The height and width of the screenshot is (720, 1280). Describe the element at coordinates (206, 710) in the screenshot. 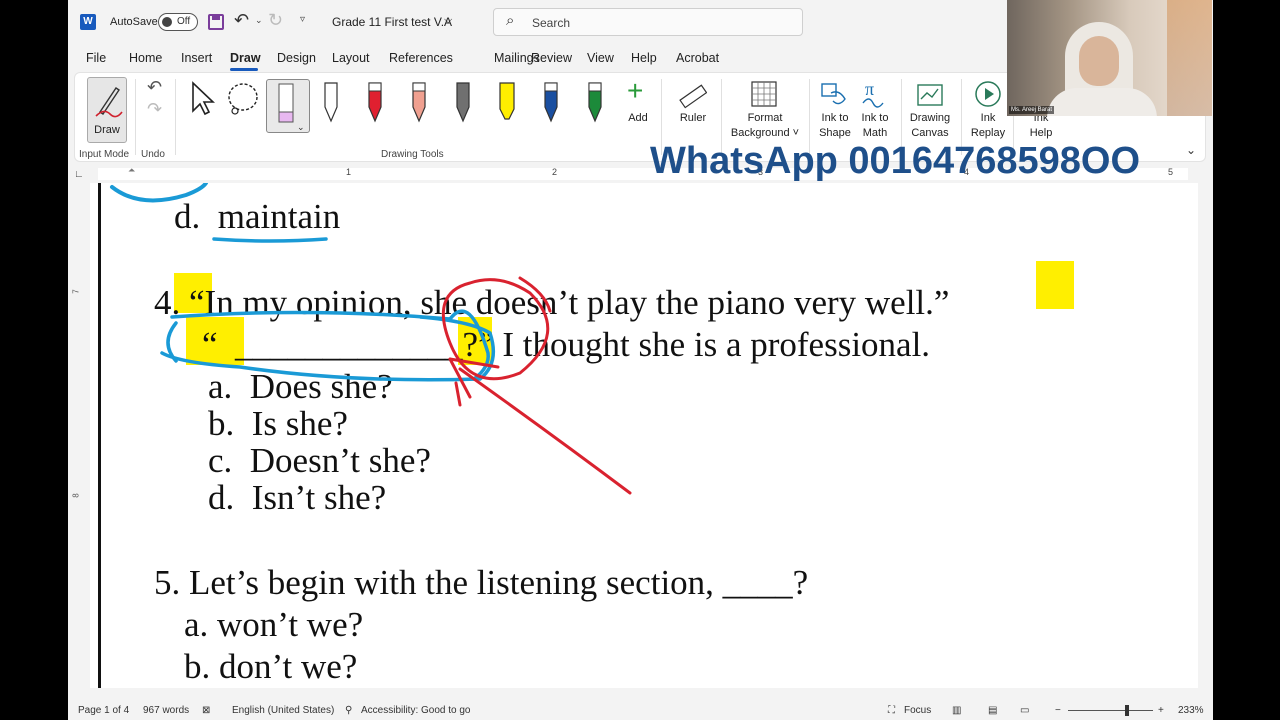

I see `proofing-icon: ⊠` at that location.